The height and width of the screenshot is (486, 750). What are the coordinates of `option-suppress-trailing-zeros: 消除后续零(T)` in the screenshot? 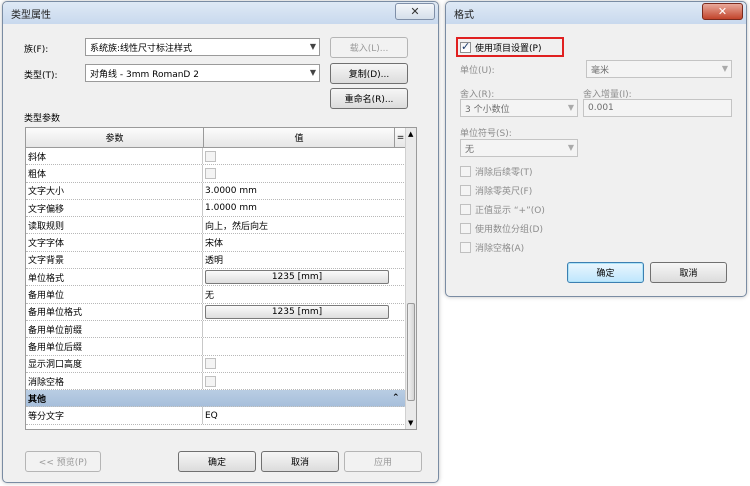 It's located at (496, 171).